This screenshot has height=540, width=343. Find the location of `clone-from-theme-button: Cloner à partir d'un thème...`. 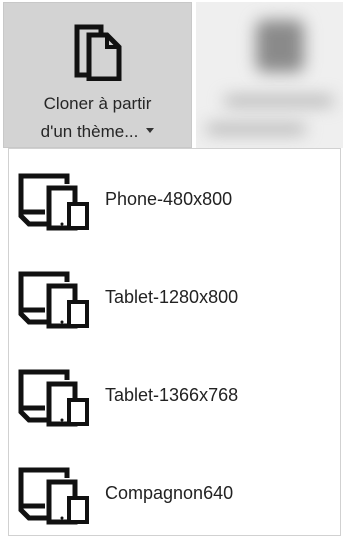

clone-from-theme-button: Cloner à partir d'un thème... is located at coordinates (97, 75).